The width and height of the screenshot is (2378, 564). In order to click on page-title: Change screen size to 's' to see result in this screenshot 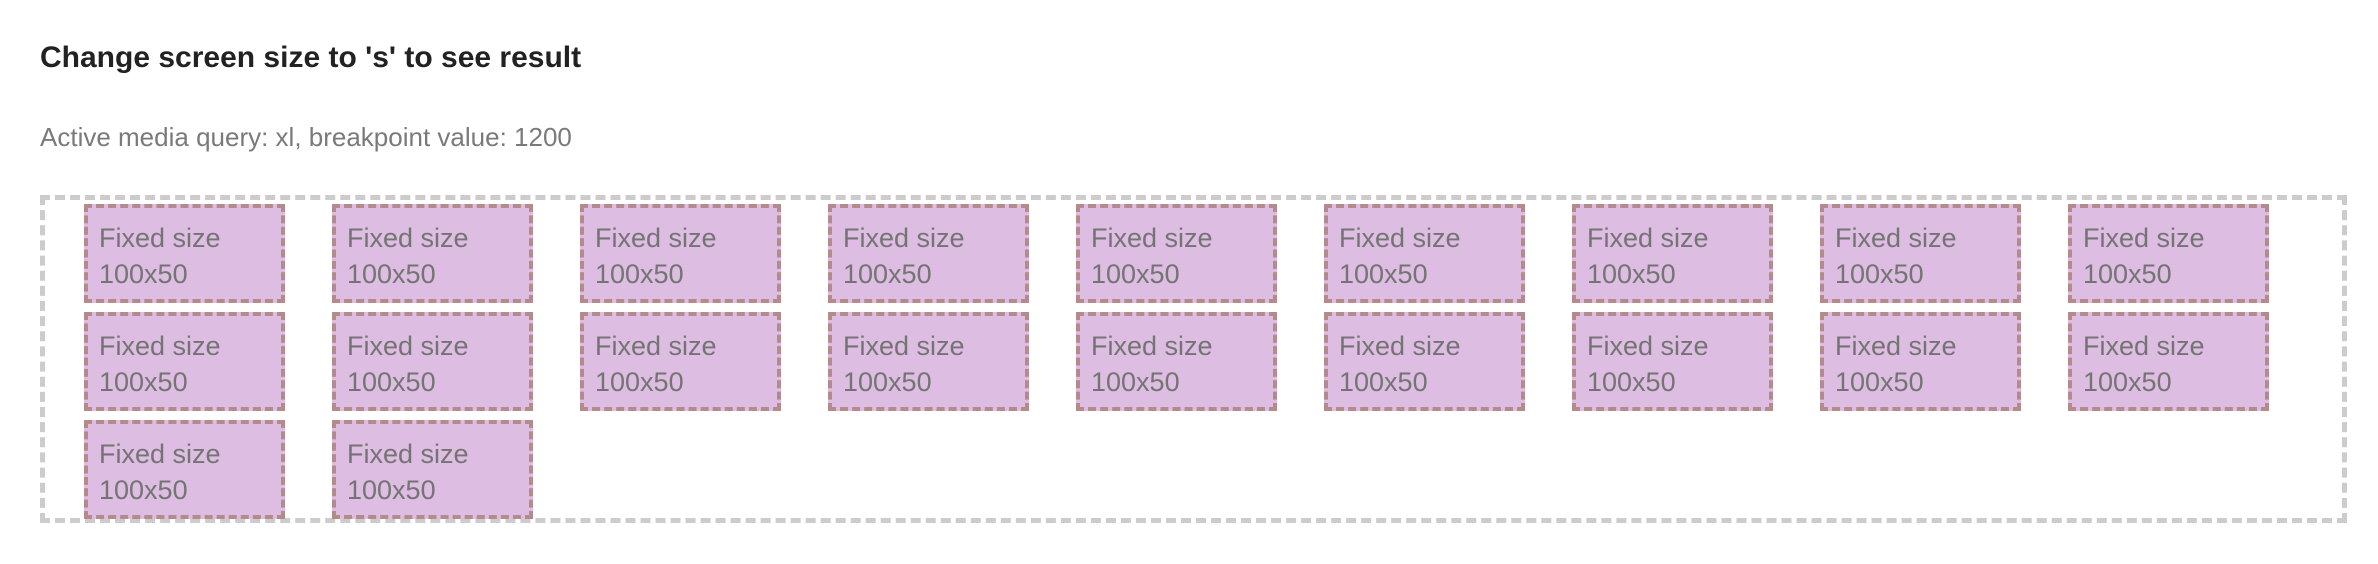, I will do `click(311, 57)`.